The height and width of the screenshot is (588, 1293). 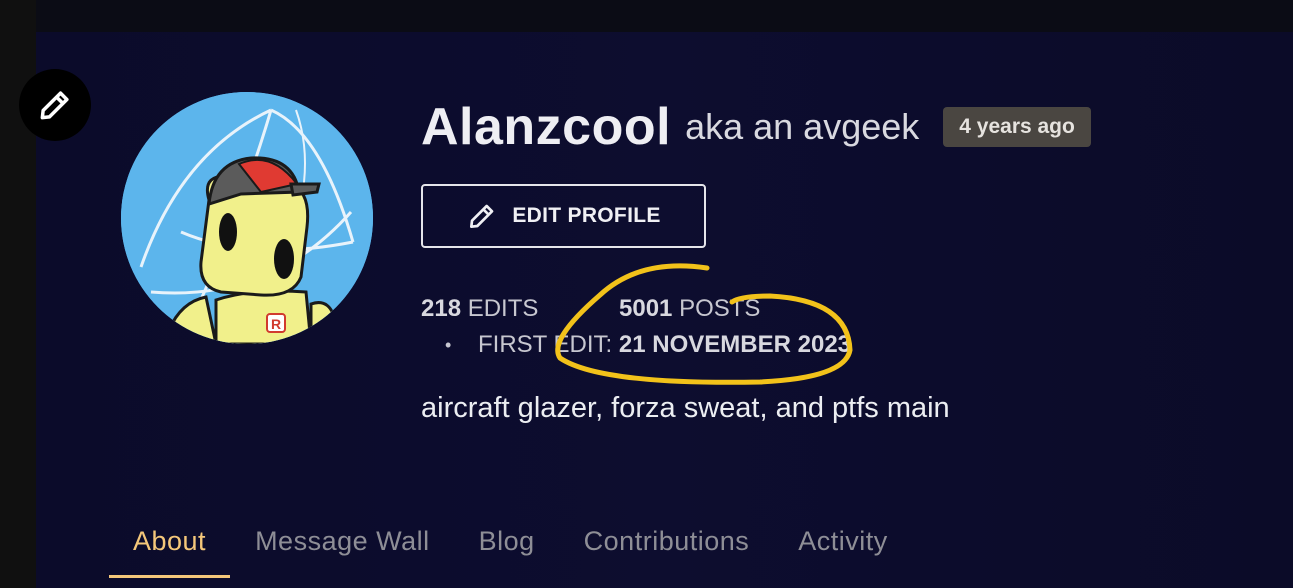 I want to click on posts-stat: 5001 POSTS, so click(x=689, y=309).